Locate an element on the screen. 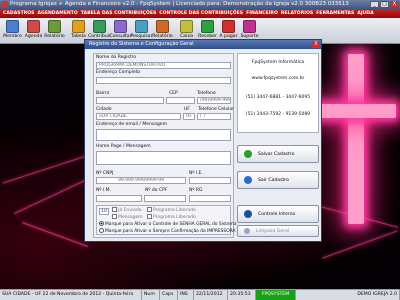  option-programa-liberado: Programa Liberado is located at coordinates (171, 210).